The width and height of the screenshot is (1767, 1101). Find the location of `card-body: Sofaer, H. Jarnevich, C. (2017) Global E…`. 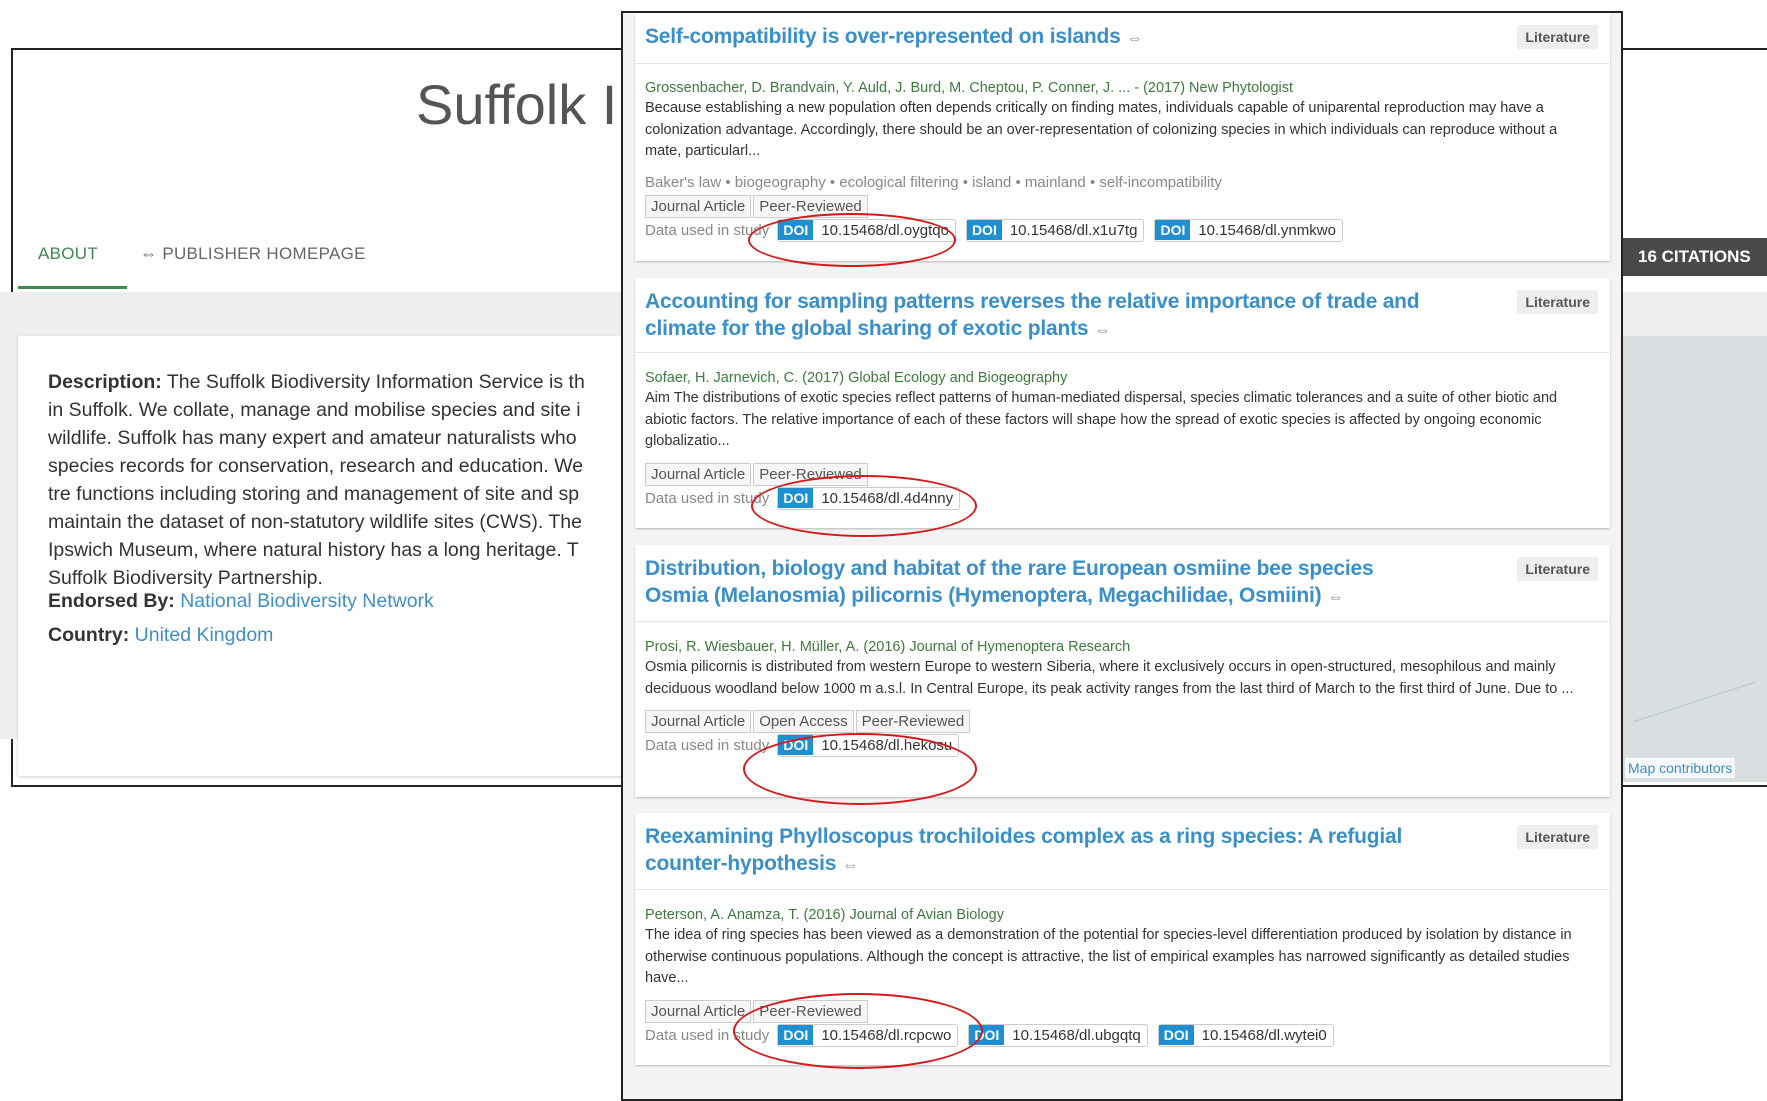

card-body: Sofaer, H. Jarnevich, C. (2017) Global E… is located at coordinates (1117, 439).